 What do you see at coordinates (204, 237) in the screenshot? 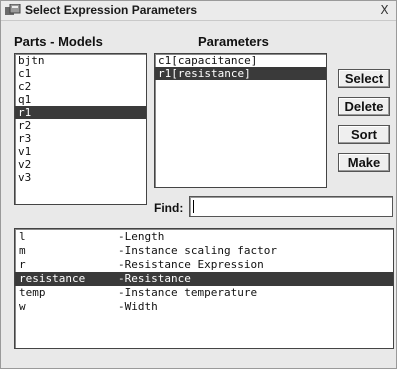
I see `parameter-row: l -Length` at bounding box center [204, 237].